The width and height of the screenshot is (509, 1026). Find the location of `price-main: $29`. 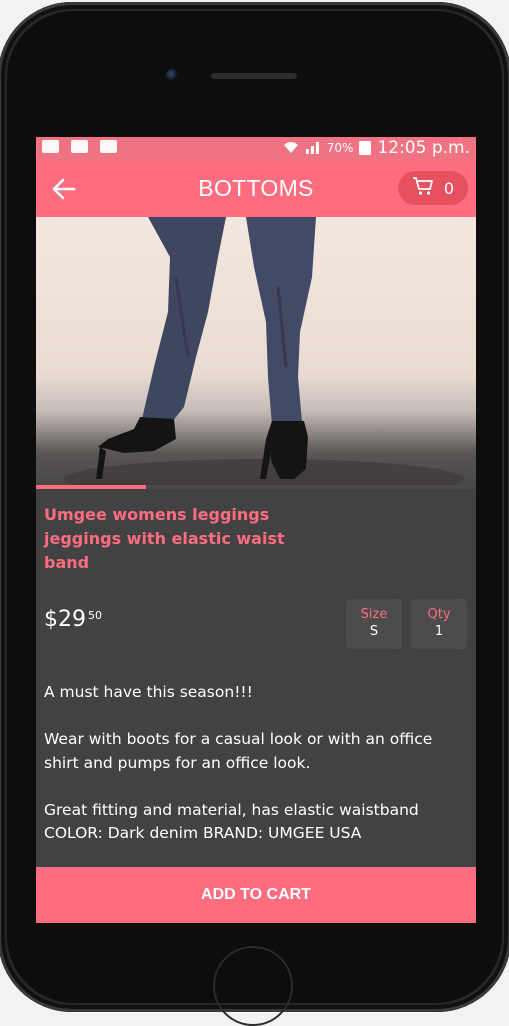

price-main: $29 is located at coordinates (65, 619).